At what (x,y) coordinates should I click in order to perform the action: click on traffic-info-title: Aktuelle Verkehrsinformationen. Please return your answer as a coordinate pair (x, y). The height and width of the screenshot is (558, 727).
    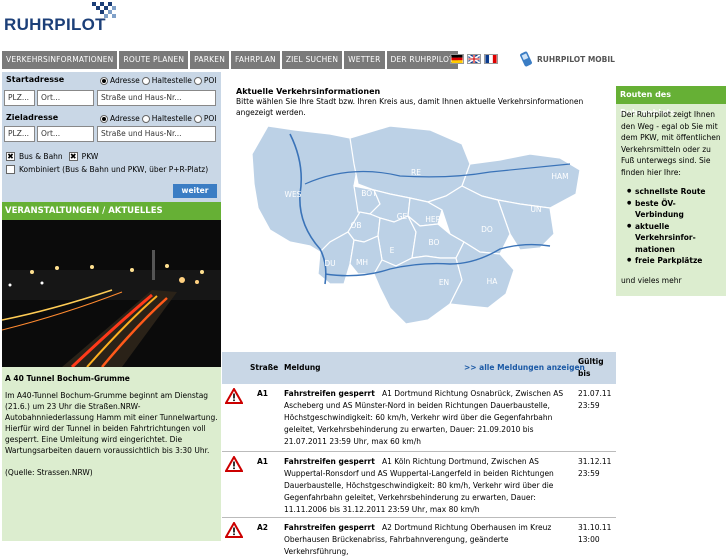
    Looking at the image, I should click on (308, 91).